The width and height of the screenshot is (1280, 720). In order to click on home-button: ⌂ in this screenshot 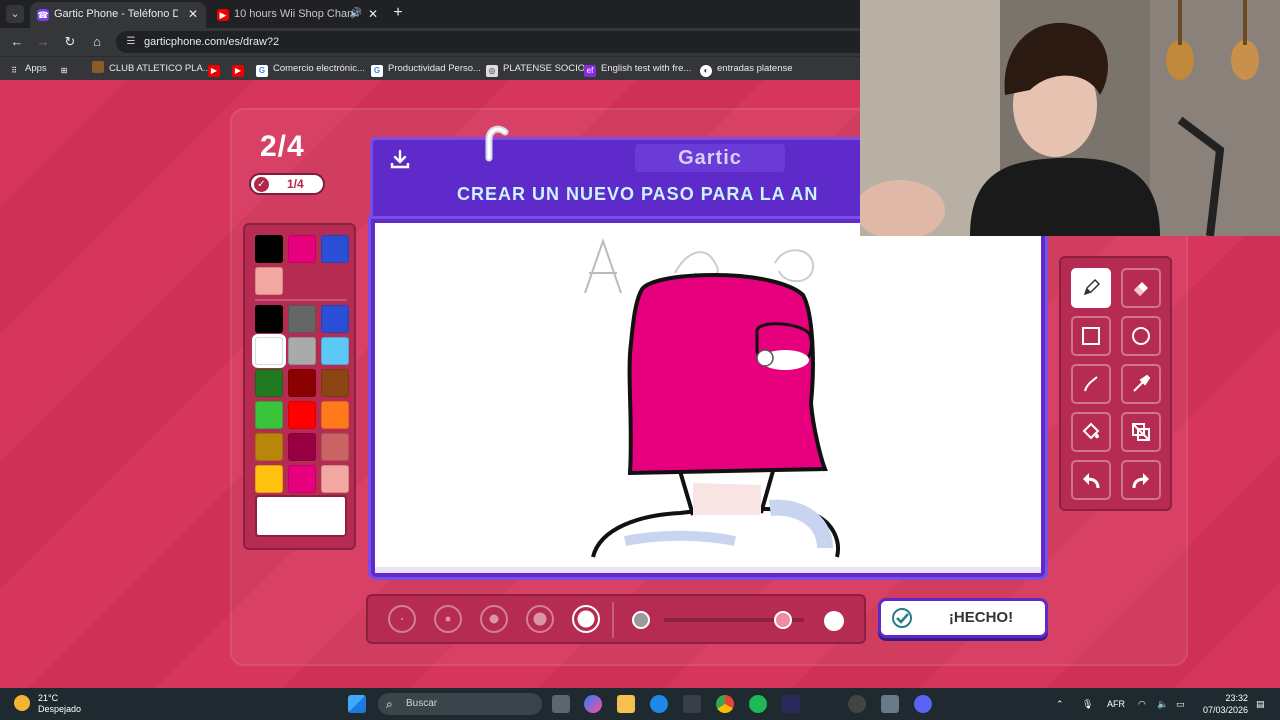, I will do `click(97, 42)`.